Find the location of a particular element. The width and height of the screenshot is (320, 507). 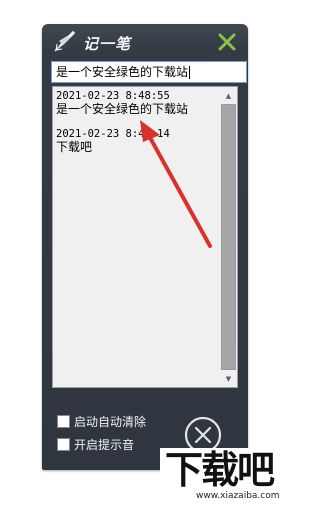

watermark: 下载吧 www.xiazaiba.com is located at coordinates (230, 477).